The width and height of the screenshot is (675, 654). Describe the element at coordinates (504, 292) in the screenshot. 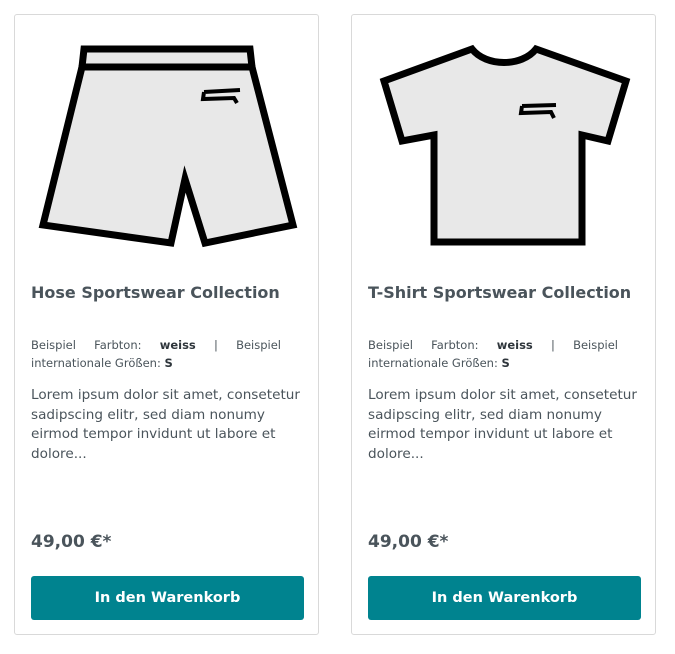

I see `product-title: T-Shirt Sportswear Collection` at that location.